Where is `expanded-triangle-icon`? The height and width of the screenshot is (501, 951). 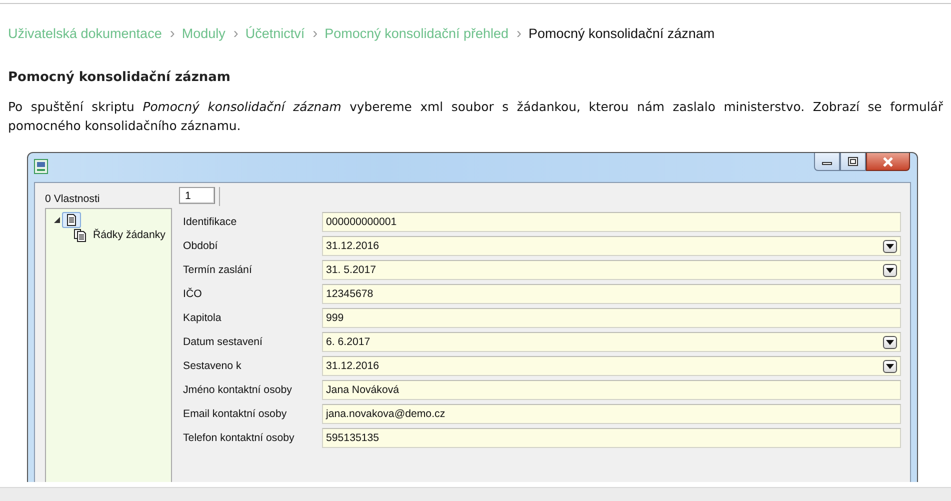 expanded-triangle-icon is located at coordinates (57, 220).